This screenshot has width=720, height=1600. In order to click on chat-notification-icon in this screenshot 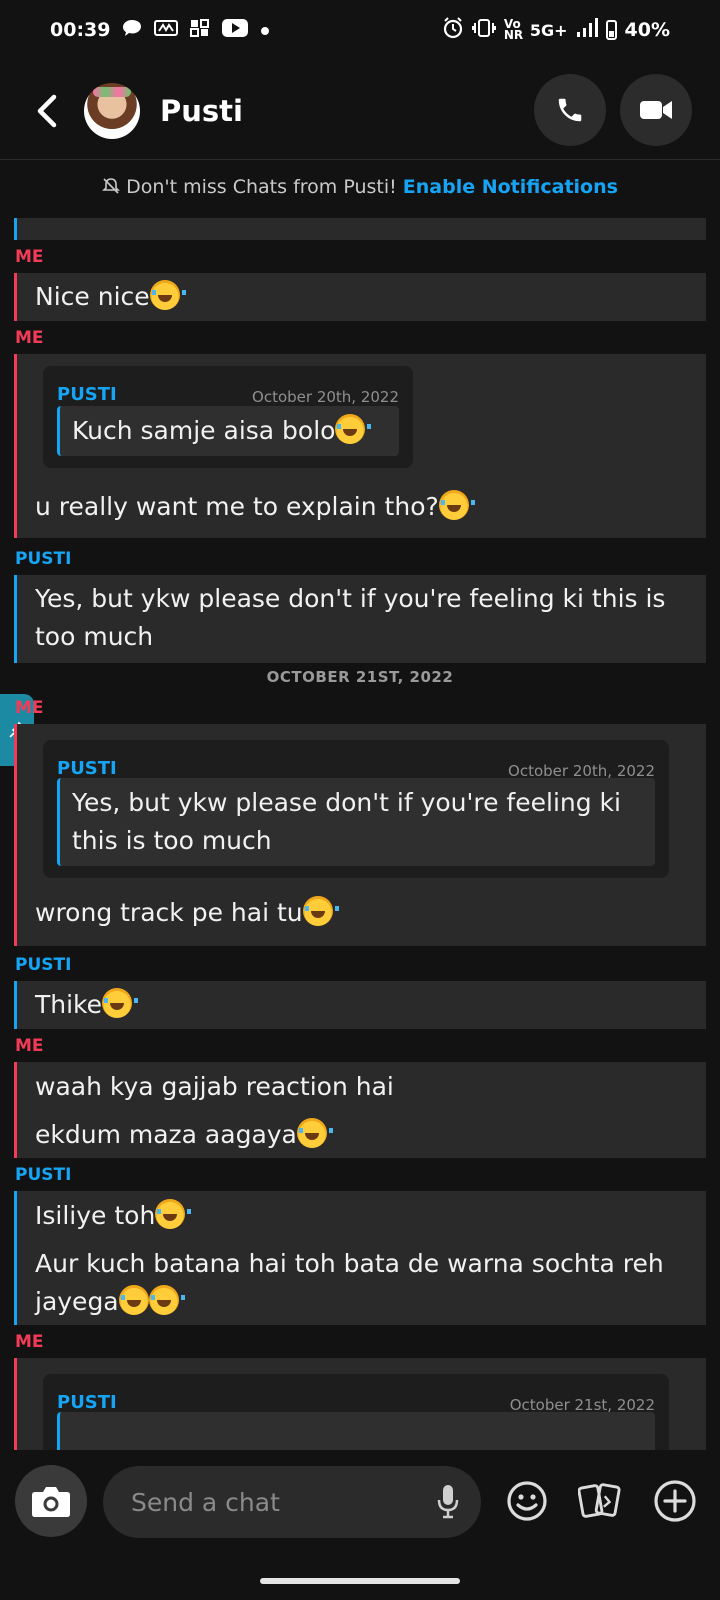, I will do `click(132, 30)`.